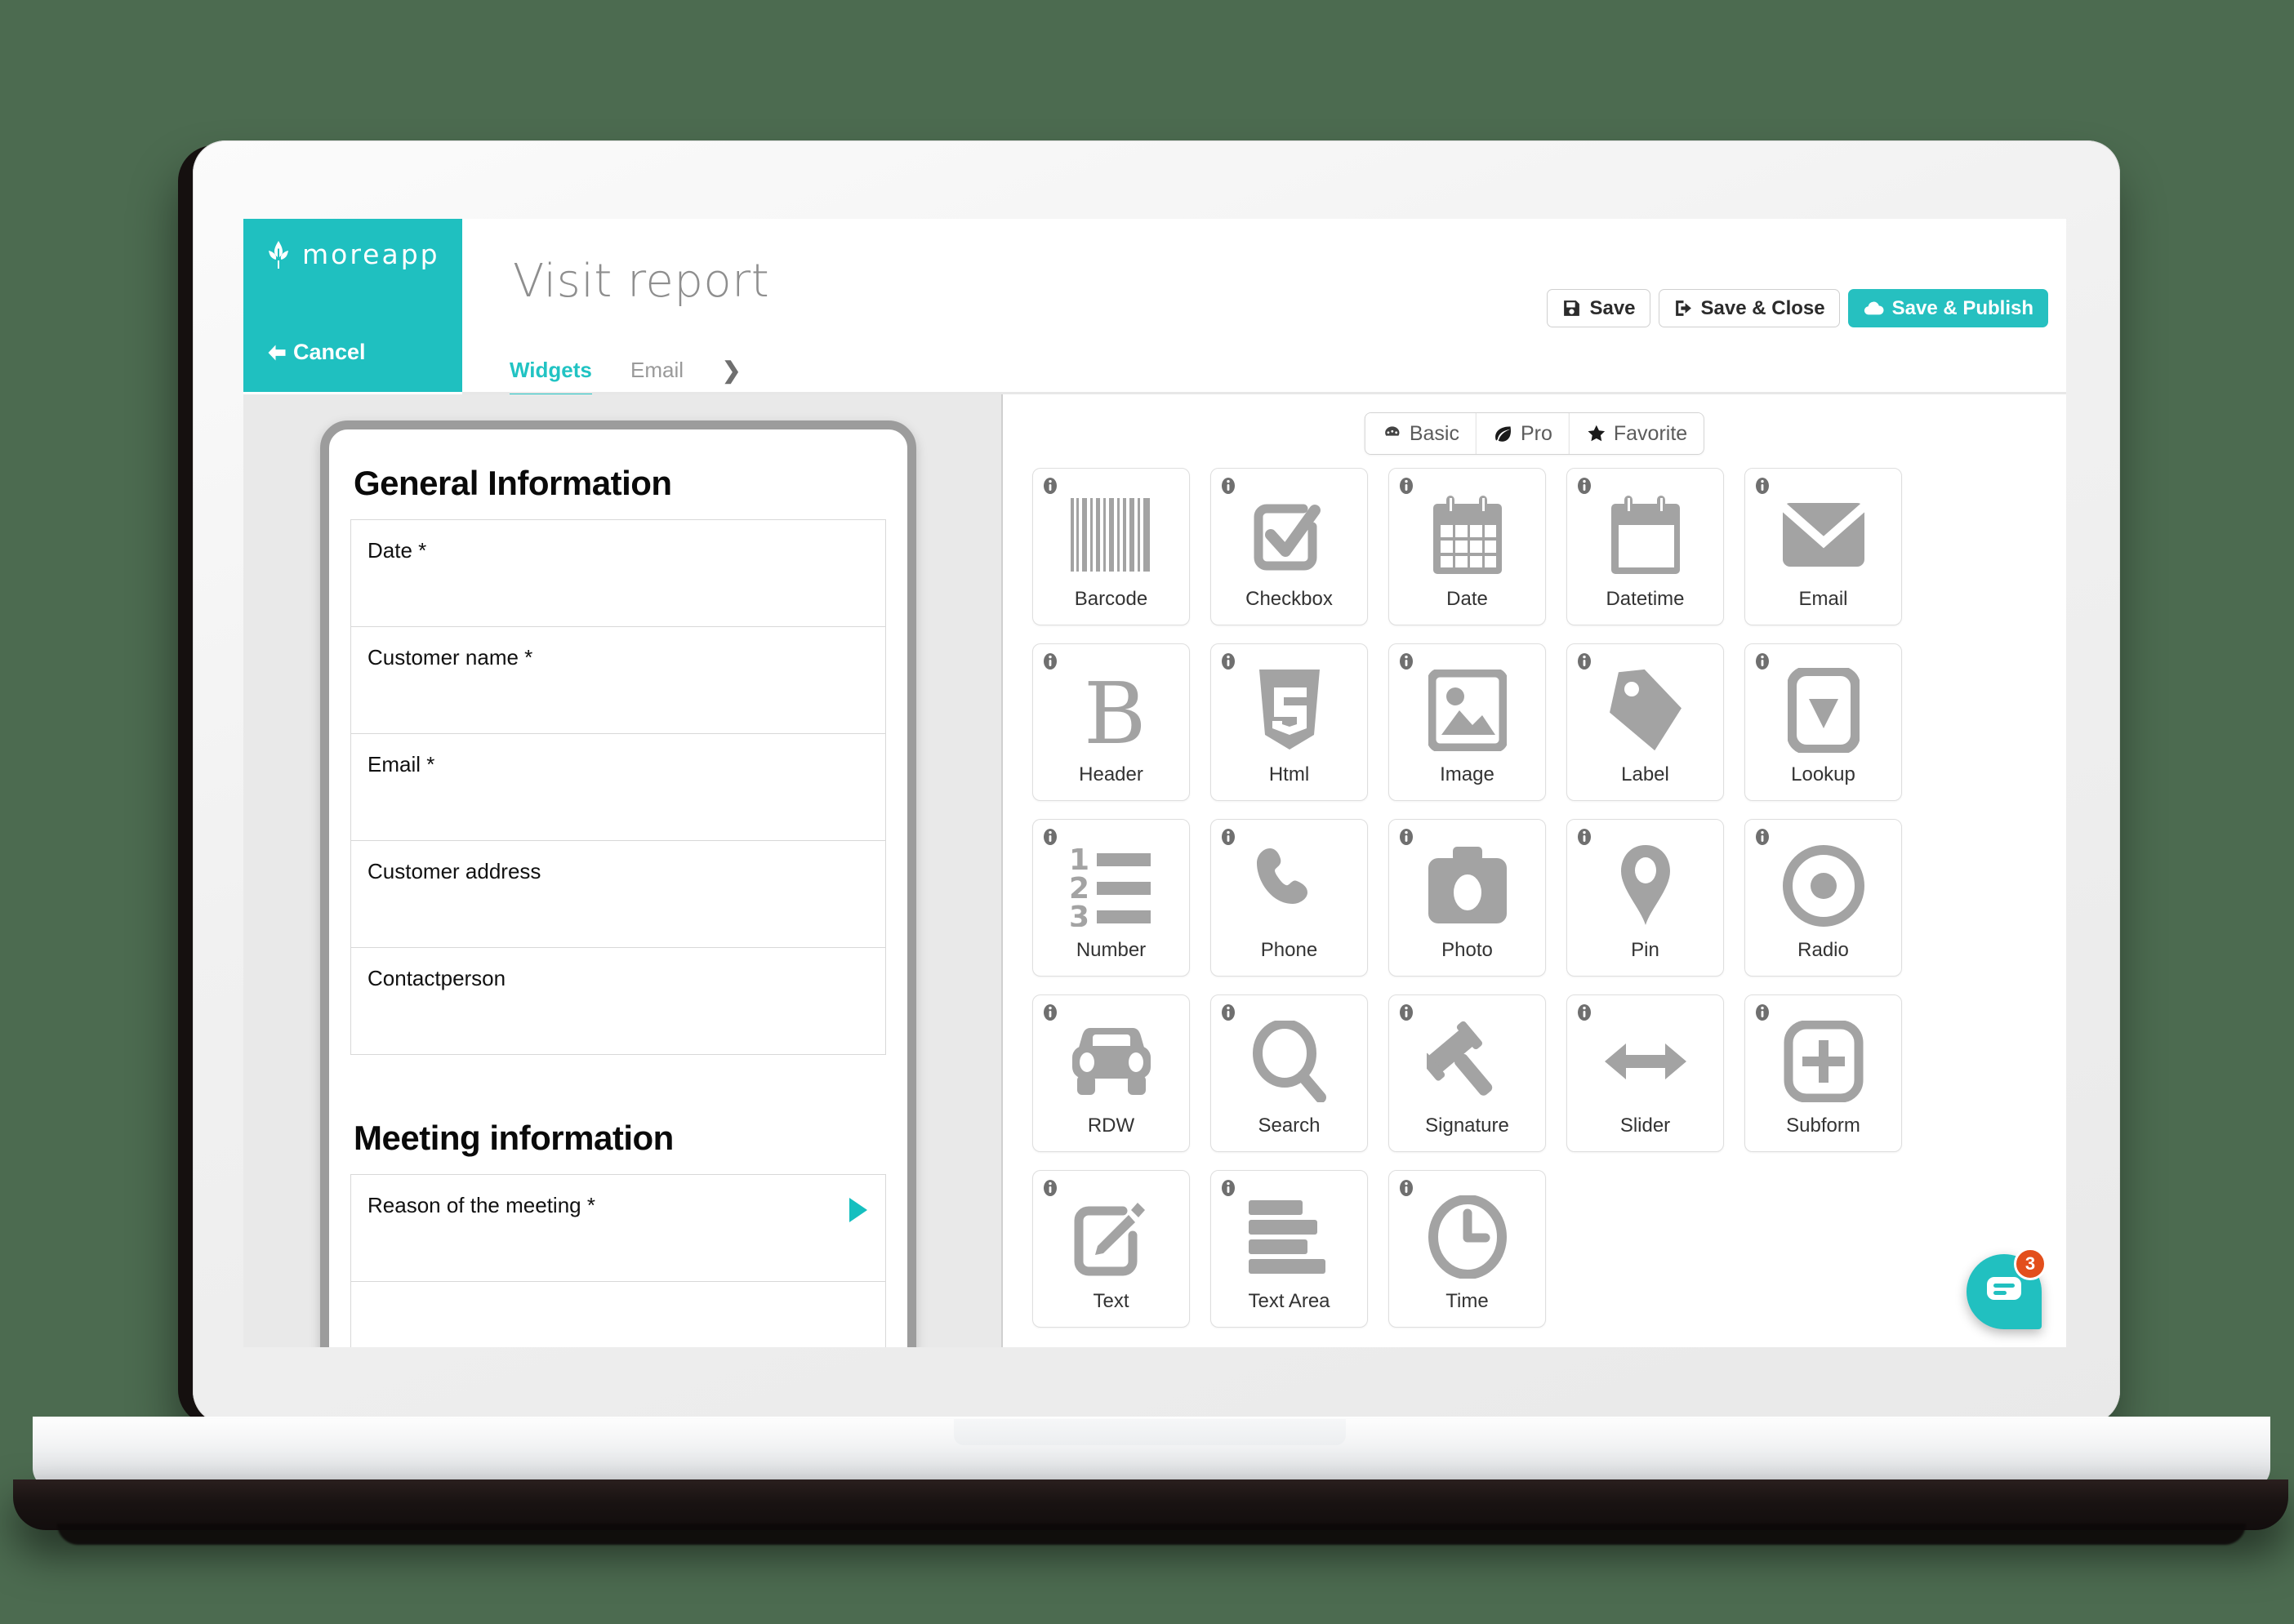 The height and width of the screenshot is (1624, 2294). Describe the element at coordinates (1645, 1061) in the screenshot. I see `arrows-horizontal-icon` at that location.